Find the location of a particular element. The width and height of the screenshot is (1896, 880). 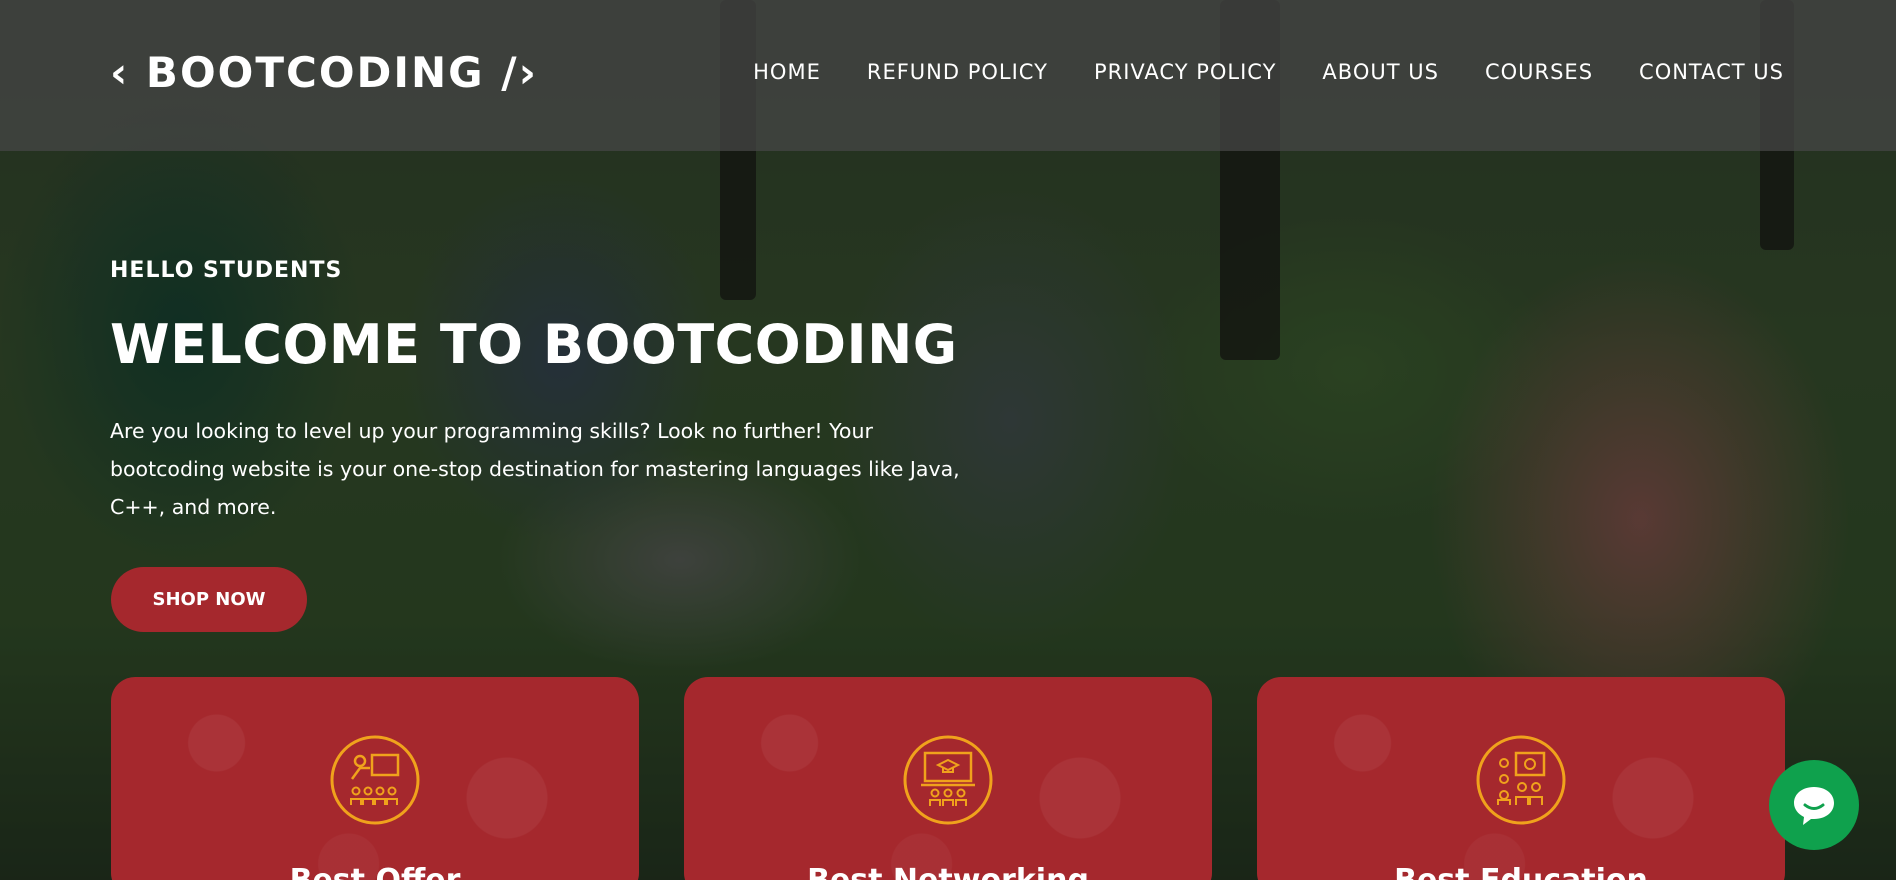

teacher-presentation-icon is located at coordinates (375, 780).